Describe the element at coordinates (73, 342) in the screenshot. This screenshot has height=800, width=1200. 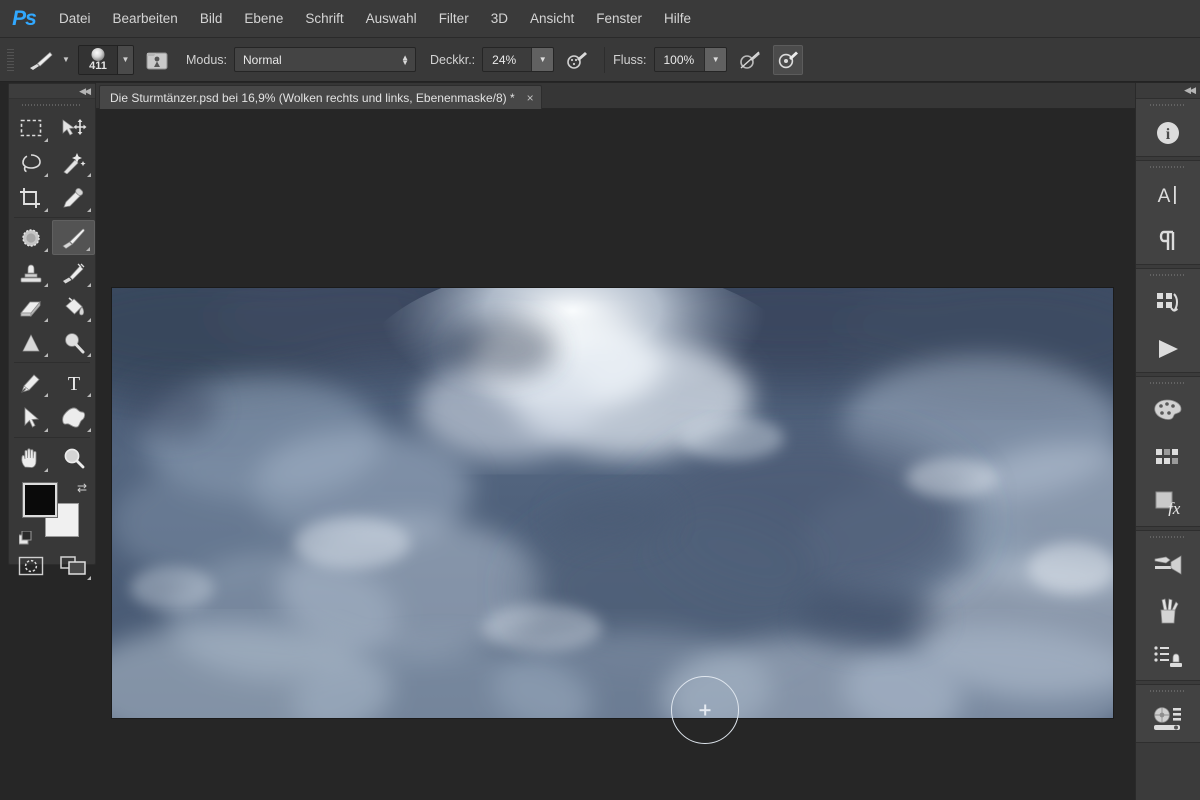
I see `dodge-tool` at that location.